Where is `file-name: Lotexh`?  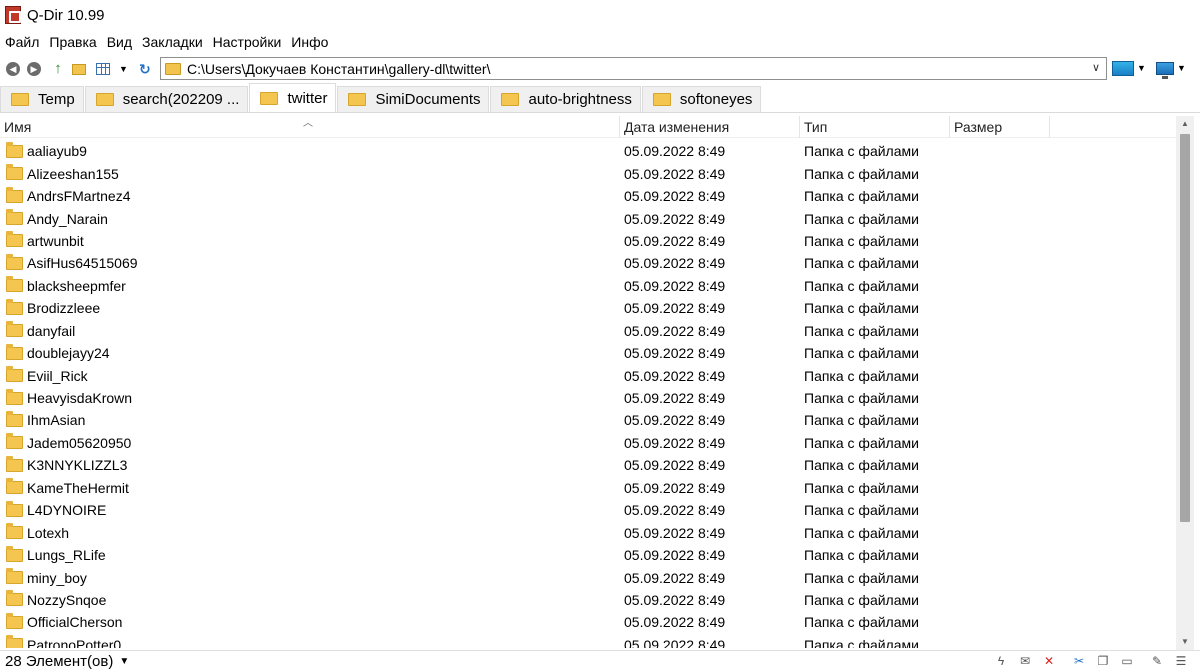
file-name: Lotexh is located at coordinates (48, 532).